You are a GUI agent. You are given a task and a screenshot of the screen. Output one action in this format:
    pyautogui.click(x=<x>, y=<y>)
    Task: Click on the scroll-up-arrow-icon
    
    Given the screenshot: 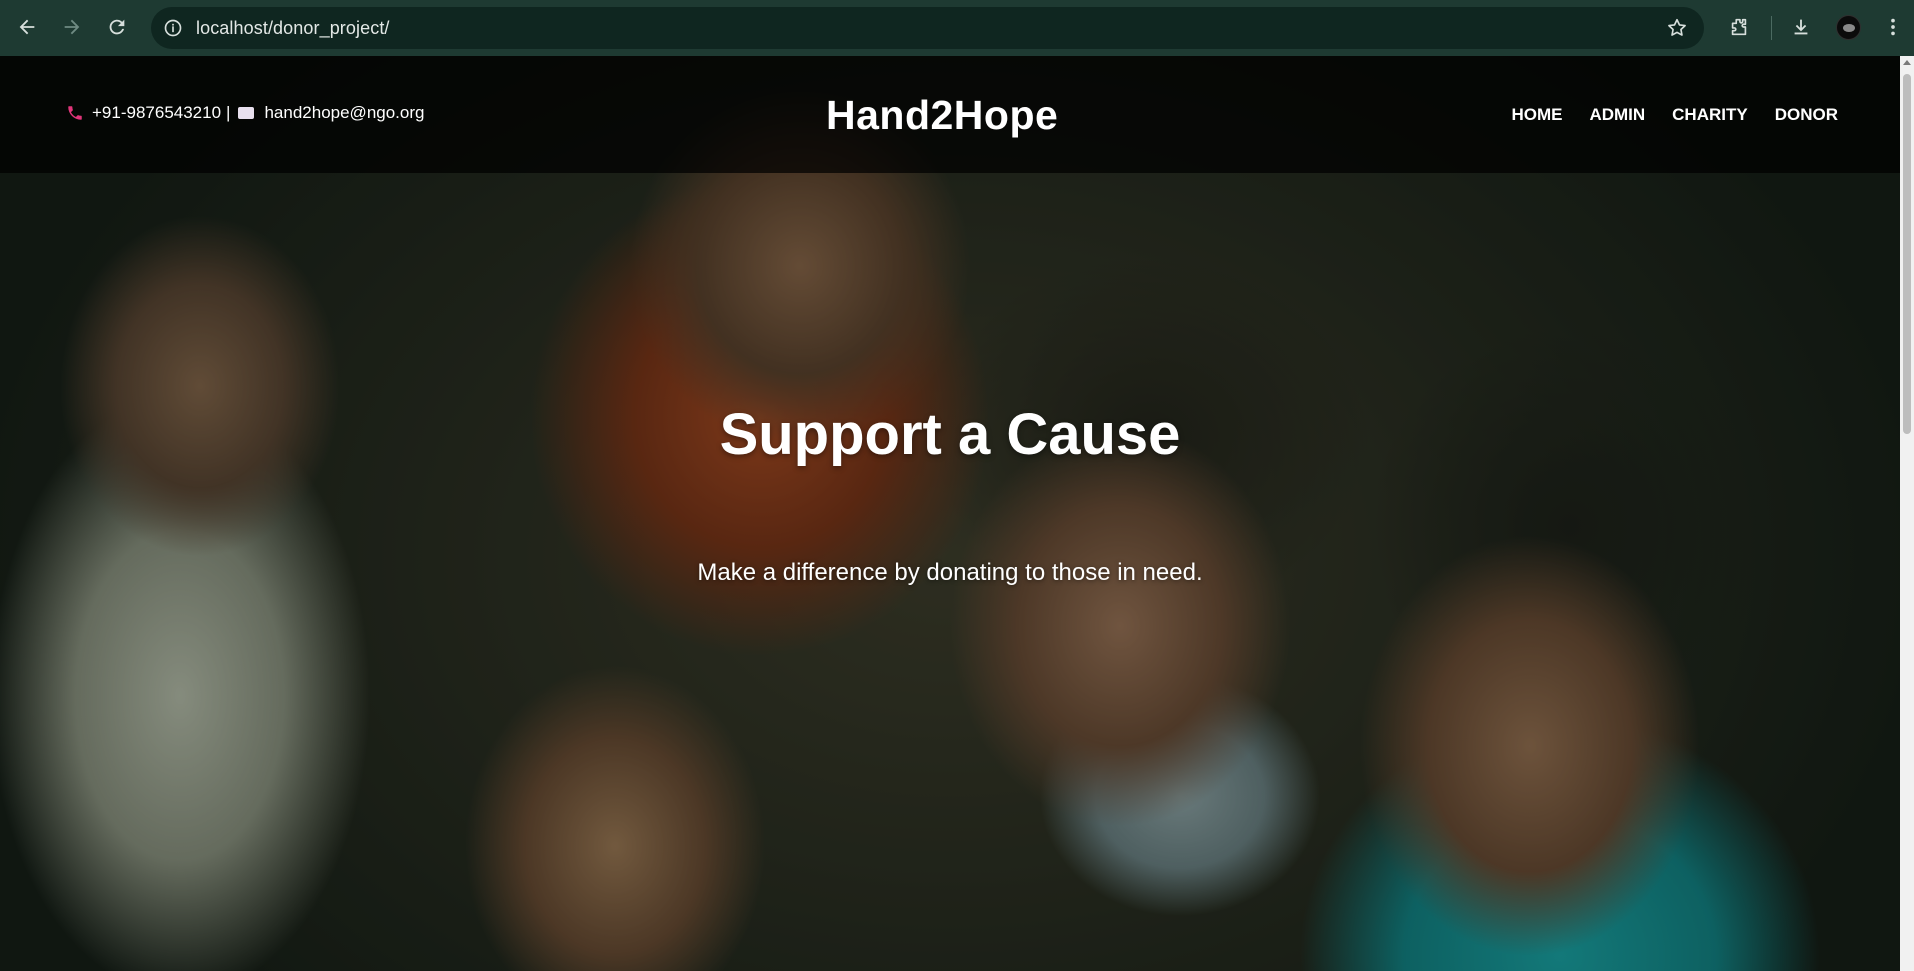 What is the action you would take?
    pyautogui.click(x=1907, y=62)
    